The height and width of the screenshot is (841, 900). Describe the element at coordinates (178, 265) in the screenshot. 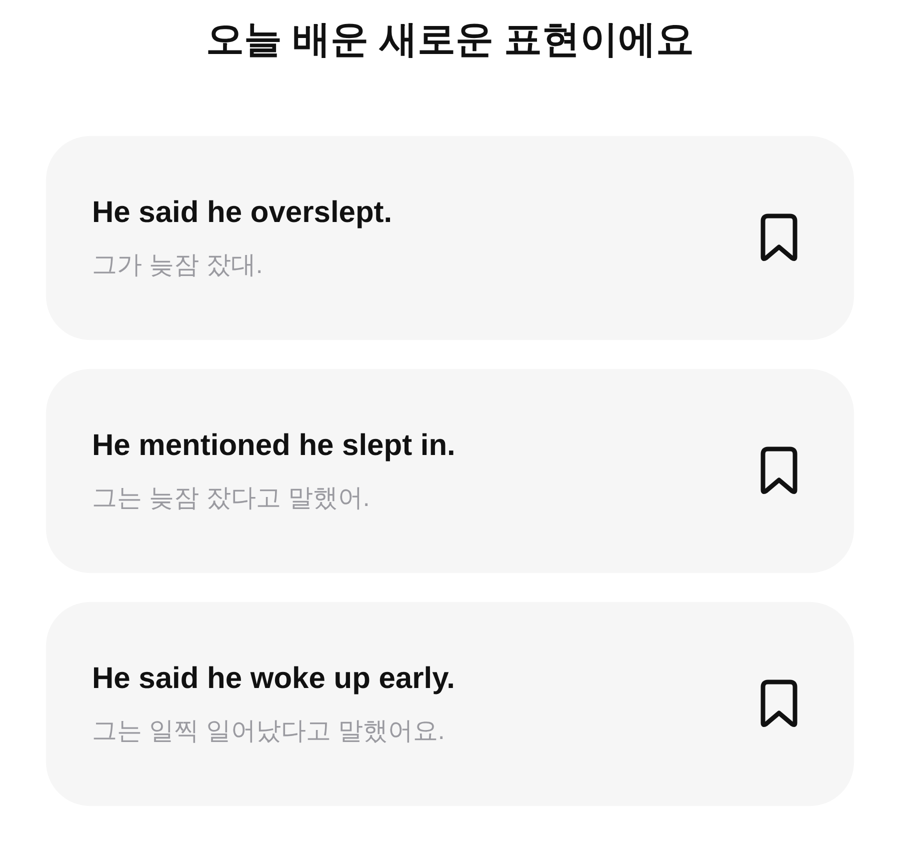

I see `korean-translation: 그가 늦잠 잤대.` at that location.